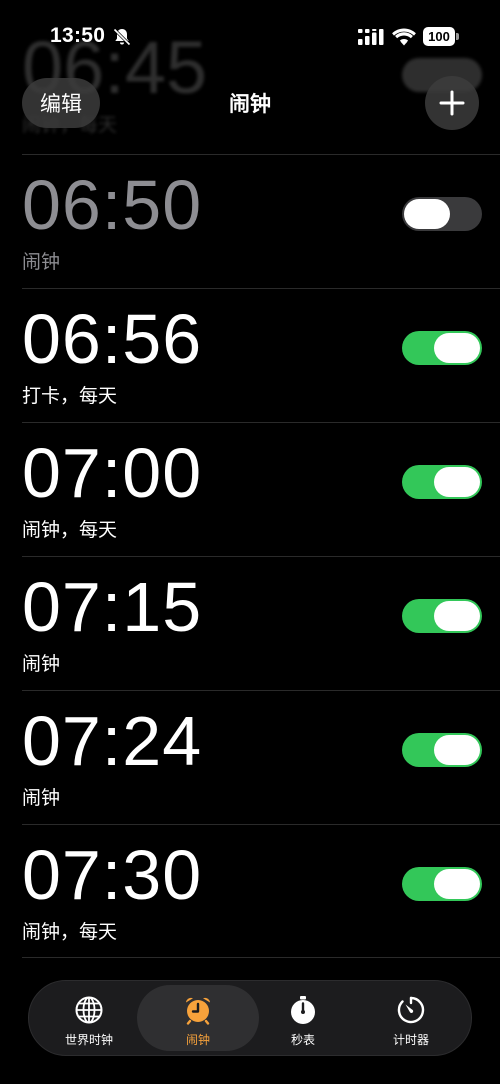 This screenshot has width=500, height=1084. I want to click on alarm-time: 07:15, so click(112, 607).